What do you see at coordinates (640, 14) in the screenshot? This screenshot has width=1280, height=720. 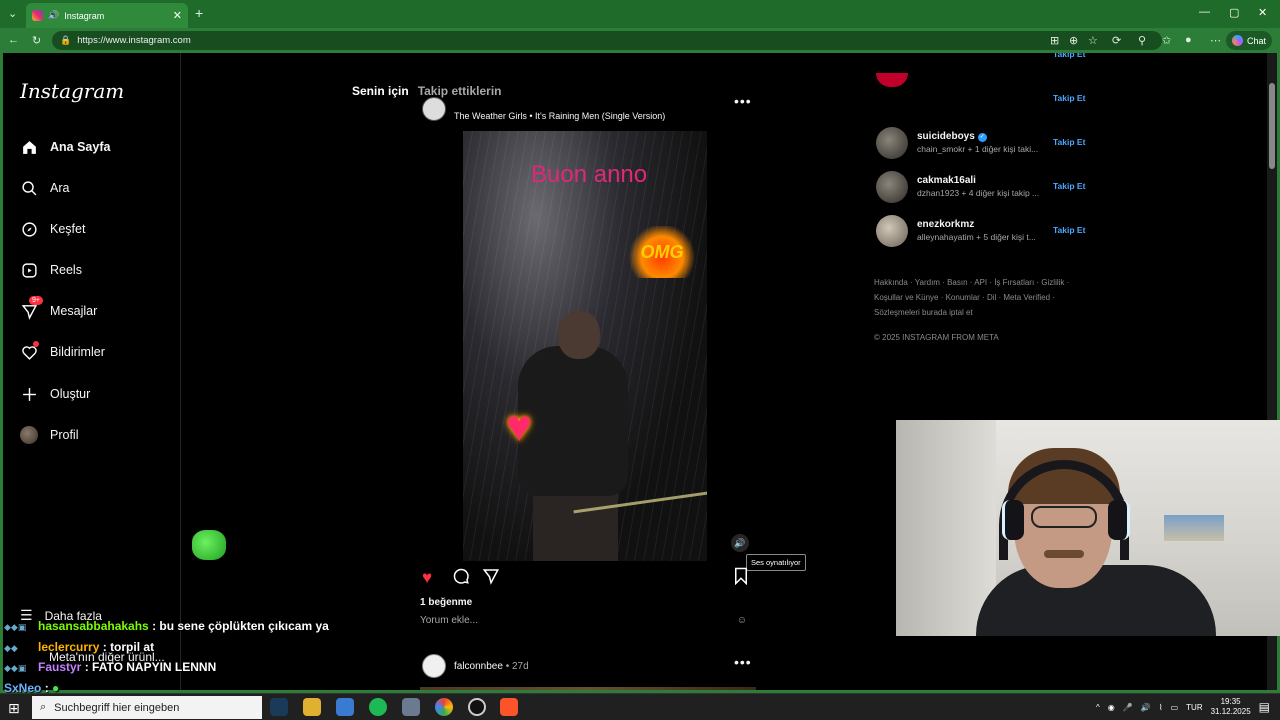 I see `browser-tab-bar: ⌄ 🔊 Instagram ✕ + — ▢ ✕` at bounding box center [640, 14].